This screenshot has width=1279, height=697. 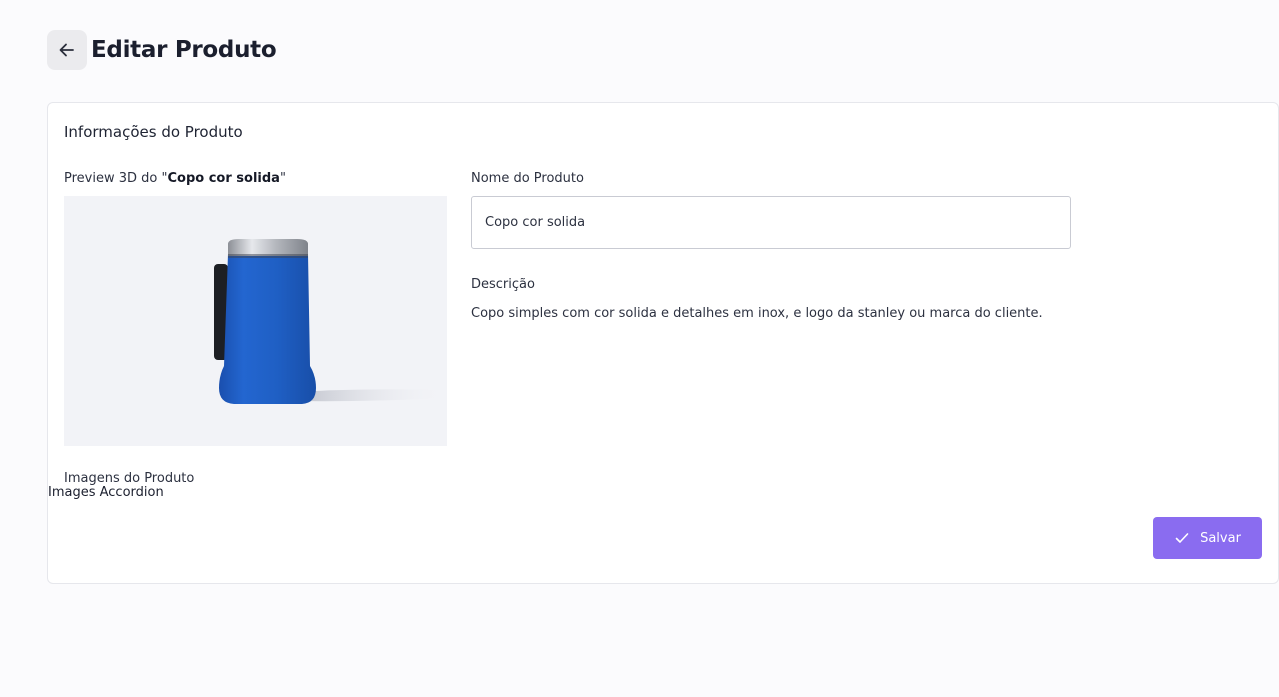 I want to click on images-section-label: Imagens do Produto, so click(x=129, y=478).